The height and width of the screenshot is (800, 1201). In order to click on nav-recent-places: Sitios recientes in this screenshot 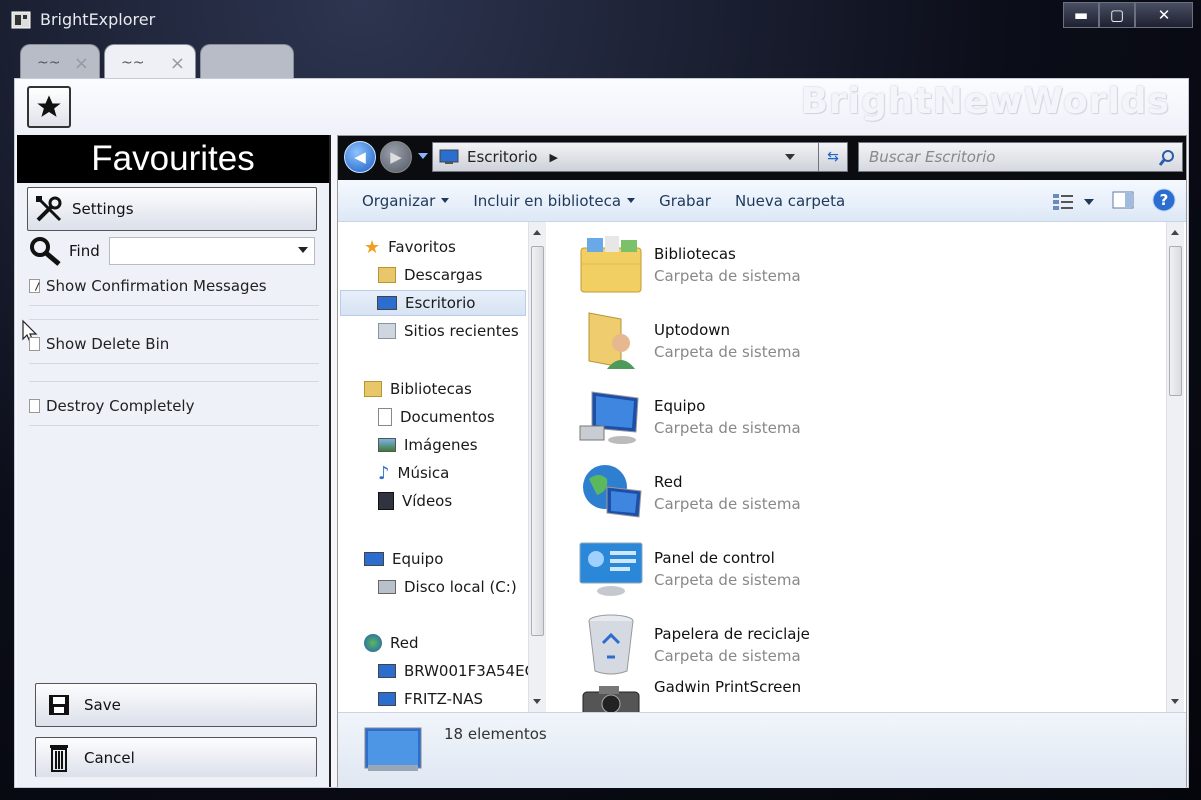, I will do `click(448, 331)`.